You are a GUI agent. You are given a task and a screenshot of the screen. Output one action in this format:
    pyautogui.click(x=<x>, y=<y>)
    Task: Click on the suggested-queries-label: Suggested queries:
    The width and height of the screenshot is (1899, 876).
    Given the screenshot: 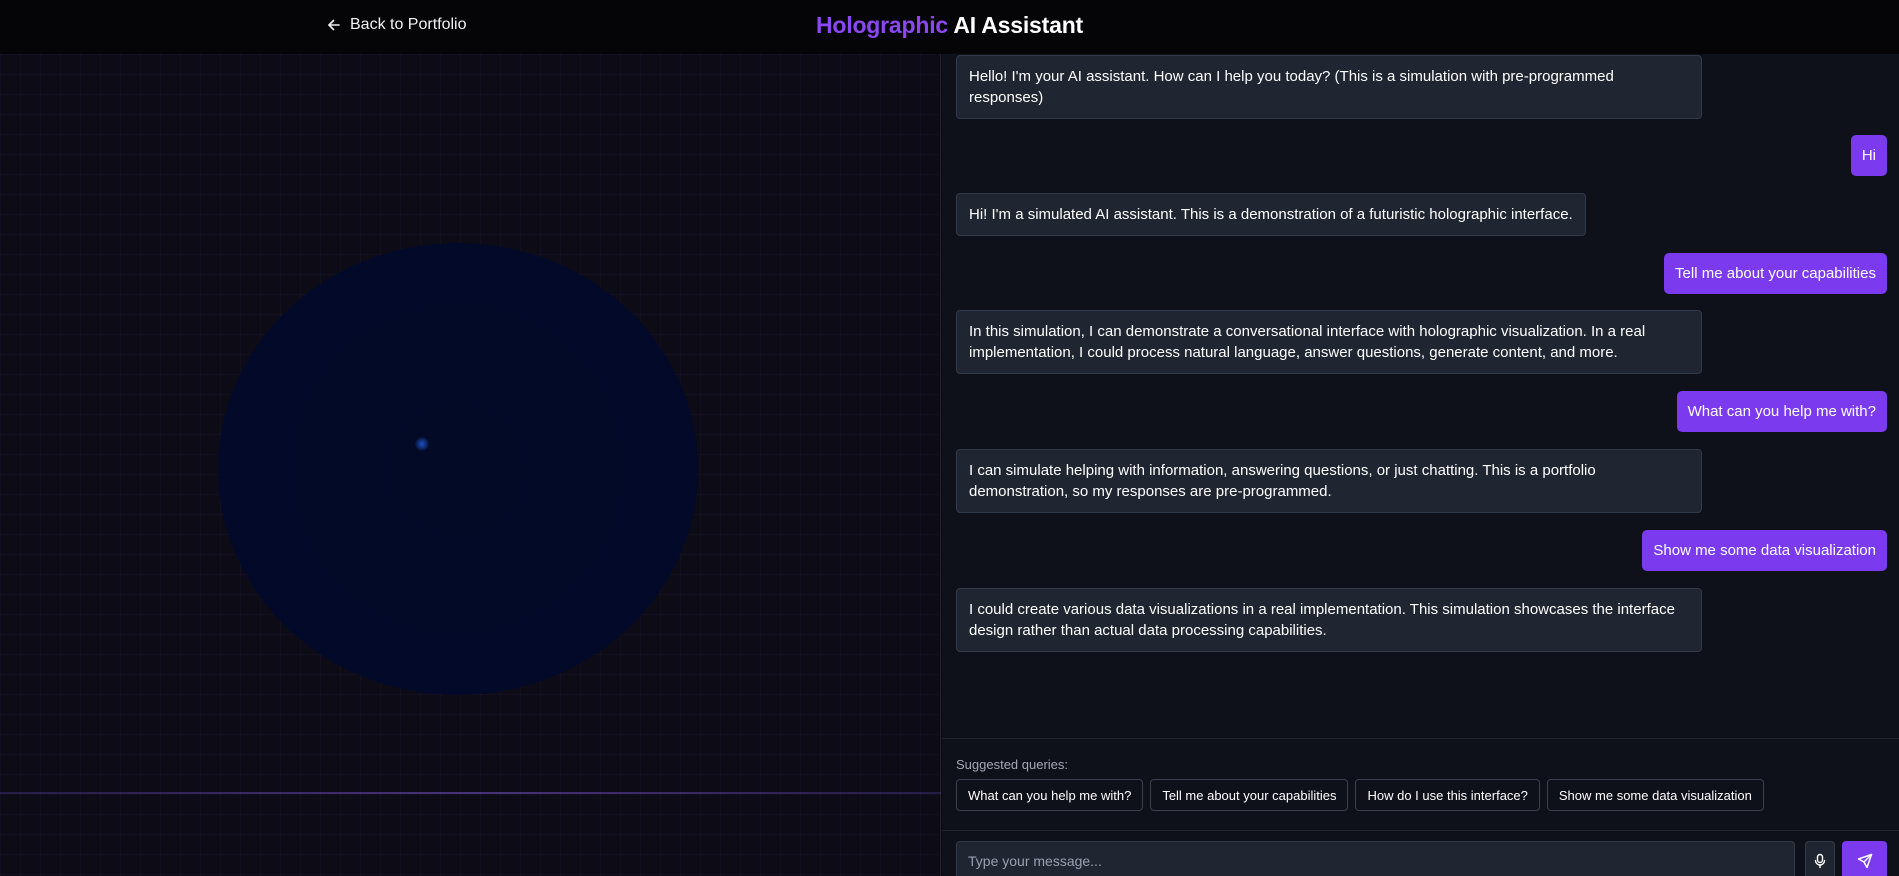 What is the action you would take?
    pyautogui.click(x=1012, y=764)
    